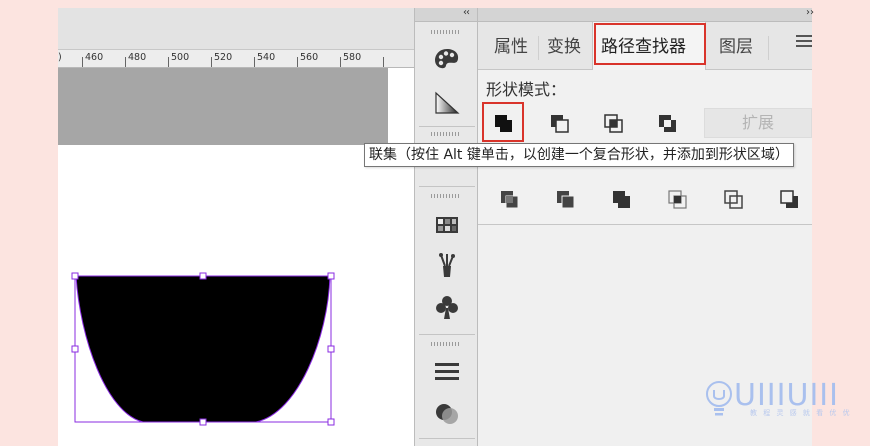 This screenshot has height=446, width=870. What do you see at coordinates (447, 265) in the screenshot?
I see `brush-icon` at bounding box center [447, 265].